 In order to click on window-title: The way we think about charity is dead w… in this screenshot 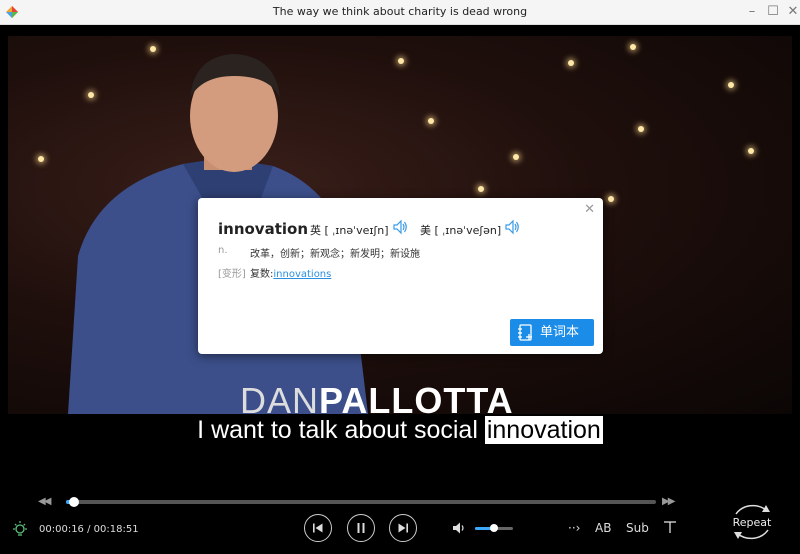, I will do `click(400, 11)`.